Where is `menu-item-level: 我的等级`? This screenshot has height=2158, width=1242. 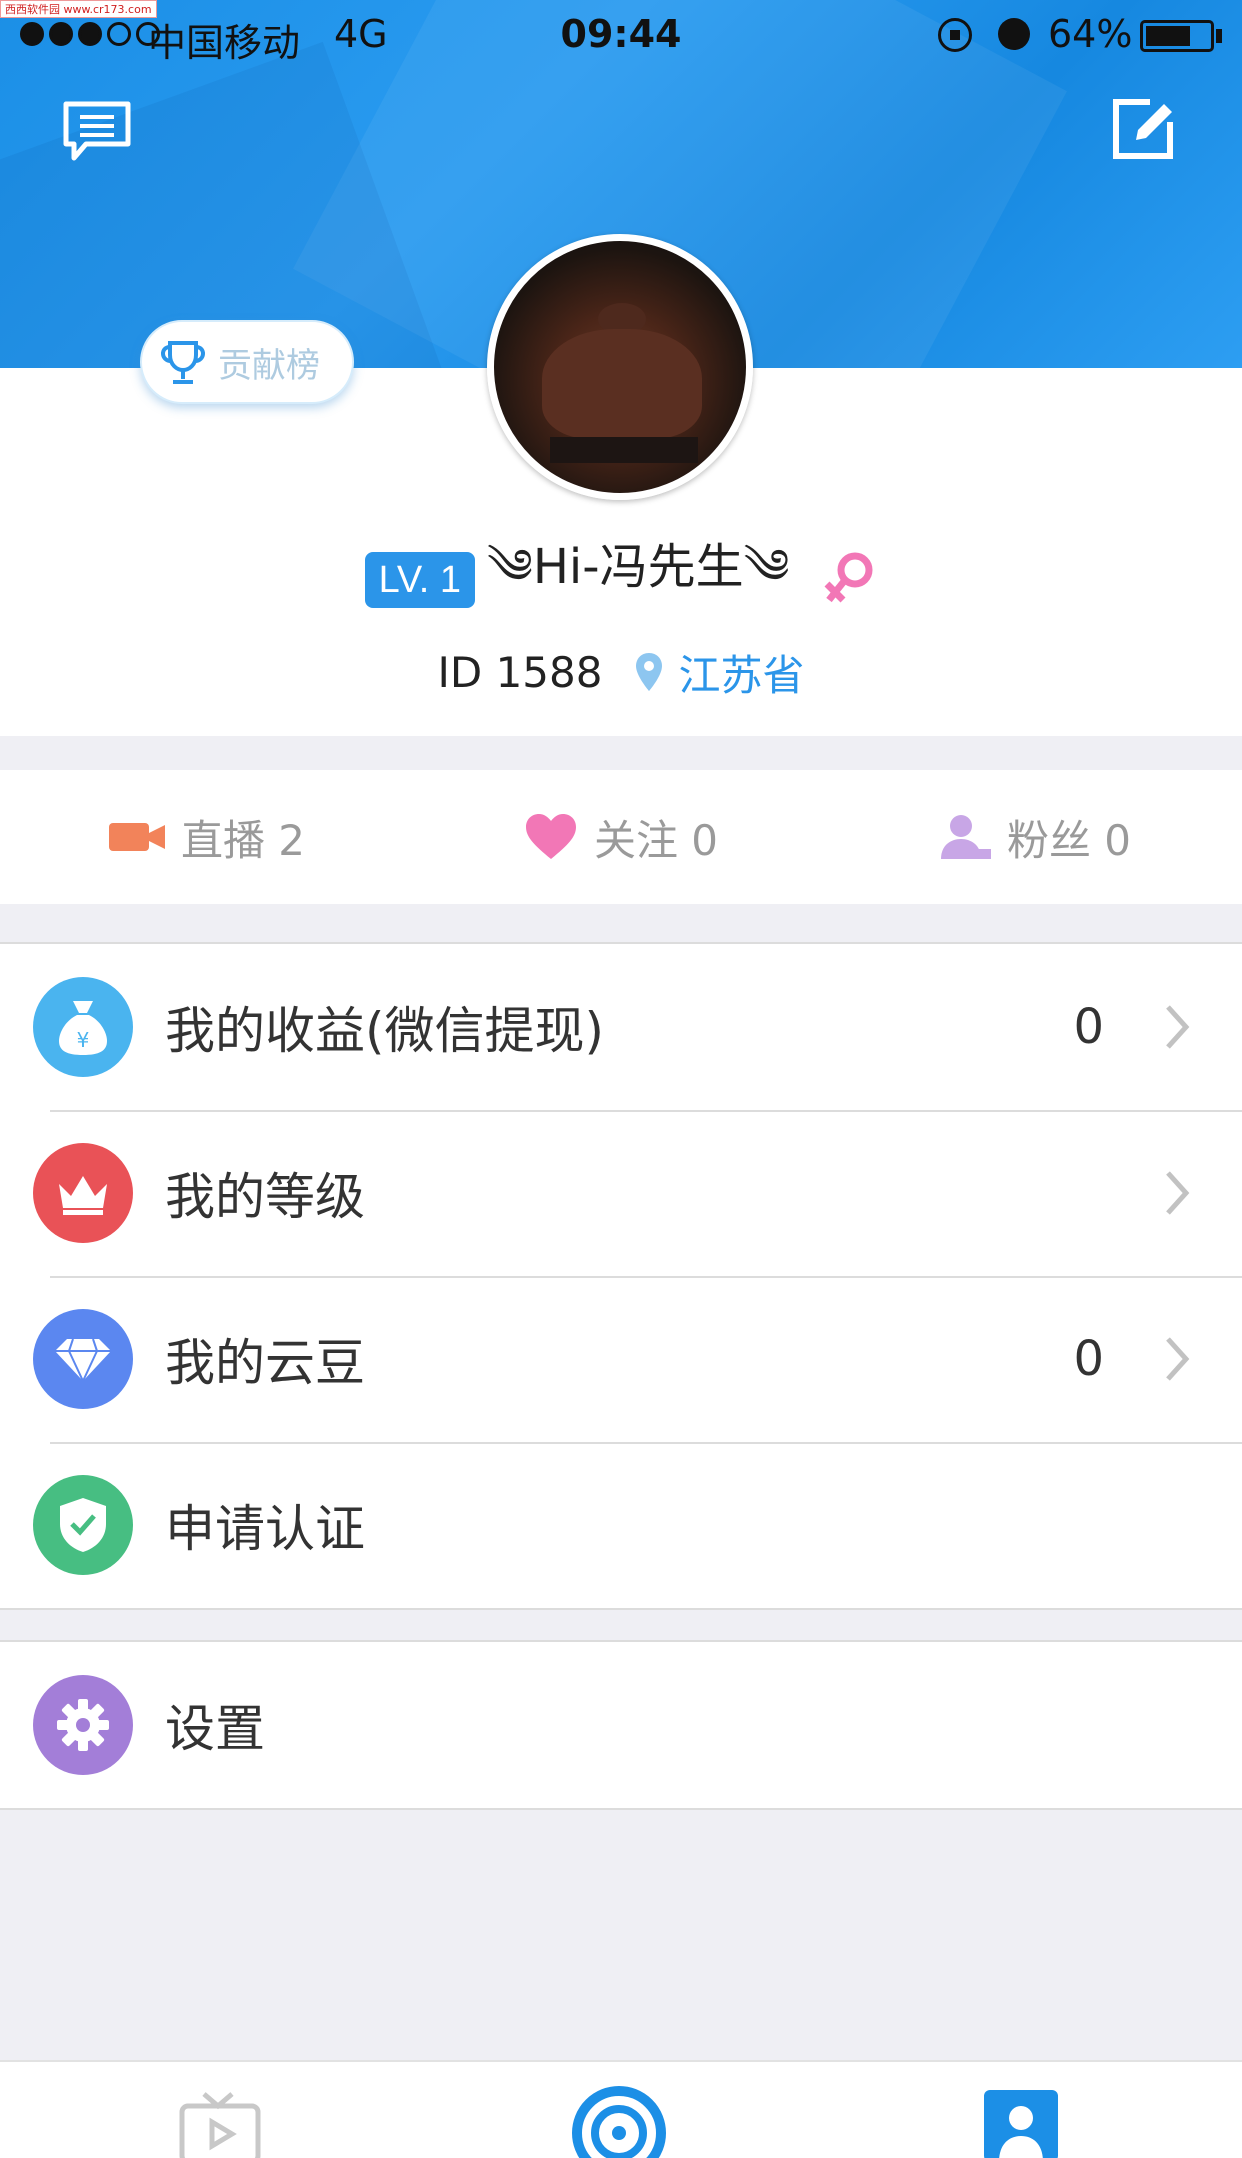
menu-item-level: 我的等级 is located at coordinates (621, 1193).